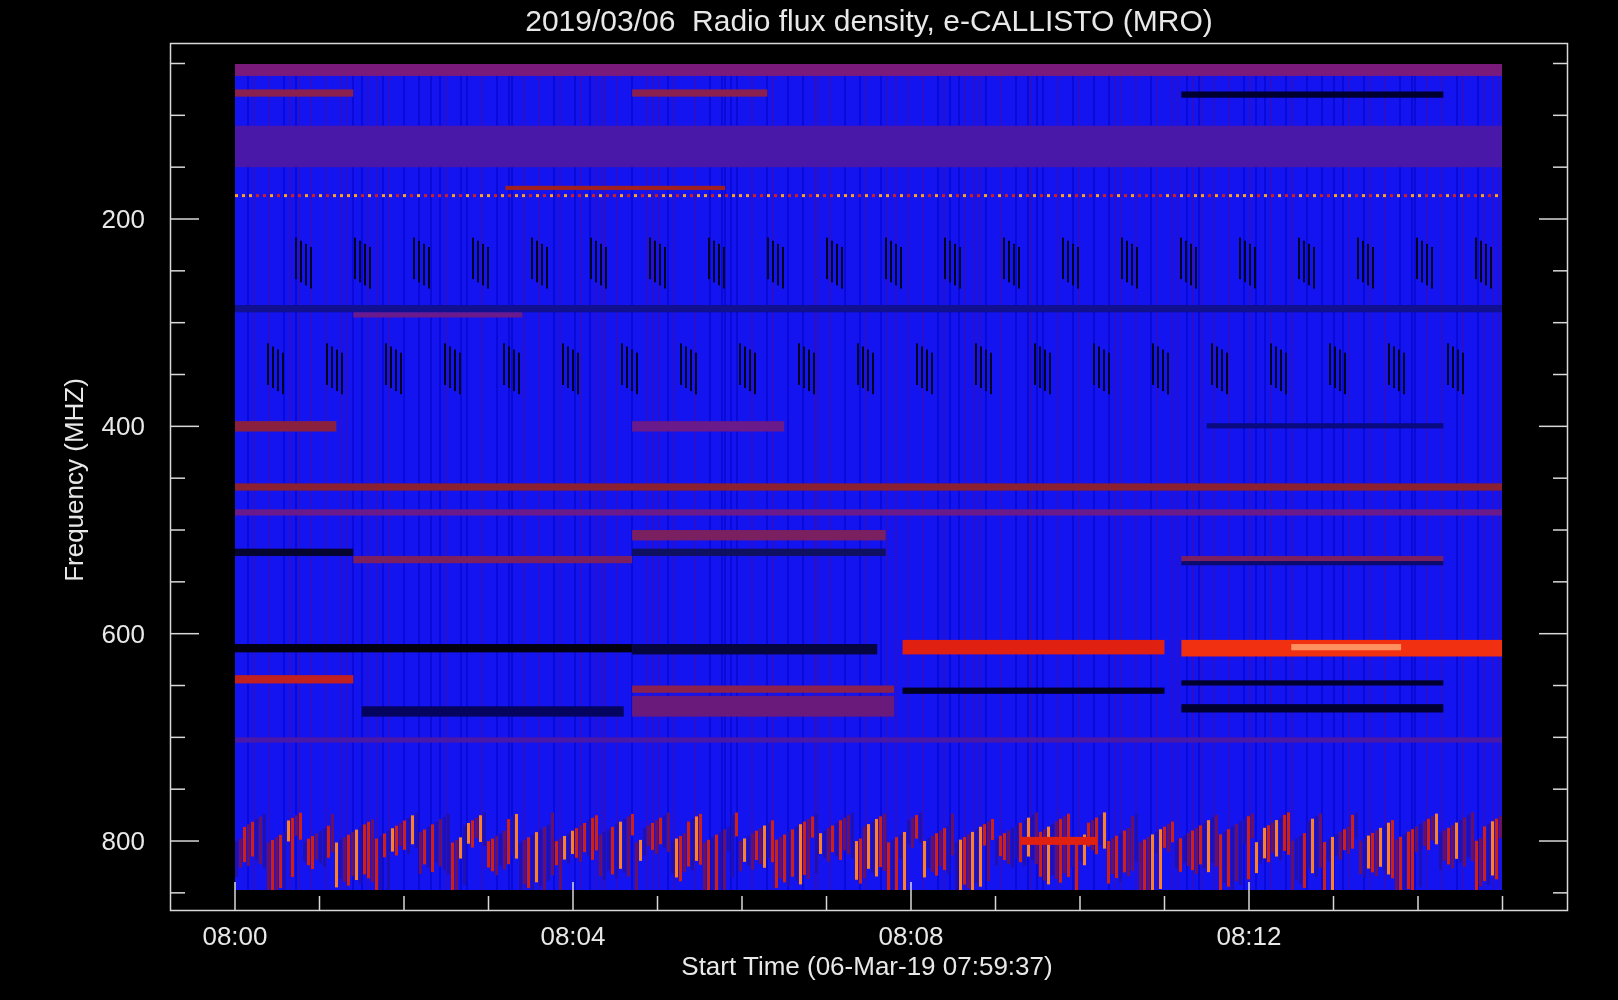  What do you see at coordinates (123, 219) in the screenshot?
I see `y-tick-label: 200` at bounding box center [123, 219].